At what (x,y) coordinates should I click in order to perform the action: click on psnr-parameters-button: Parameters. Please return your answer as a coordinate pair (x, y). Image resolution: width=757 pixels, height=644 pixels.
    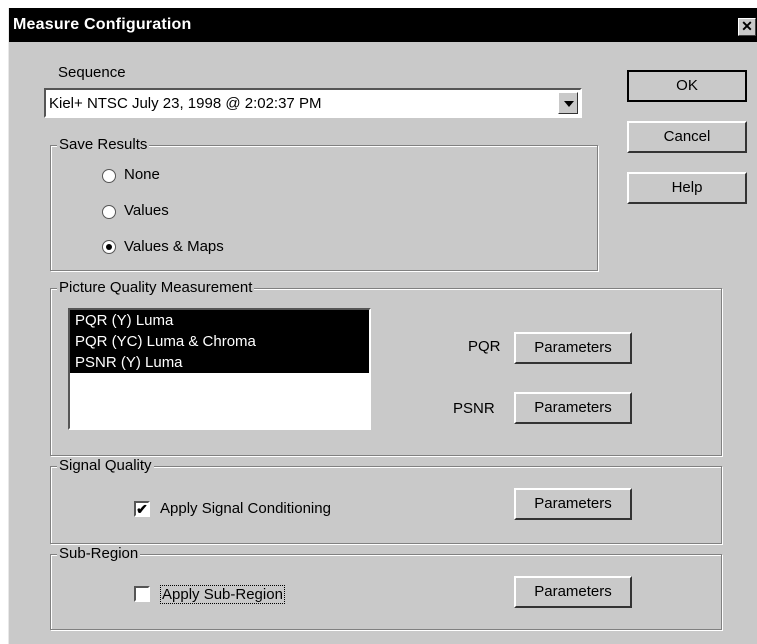
    Looking at the image, I should click on (573, 408).